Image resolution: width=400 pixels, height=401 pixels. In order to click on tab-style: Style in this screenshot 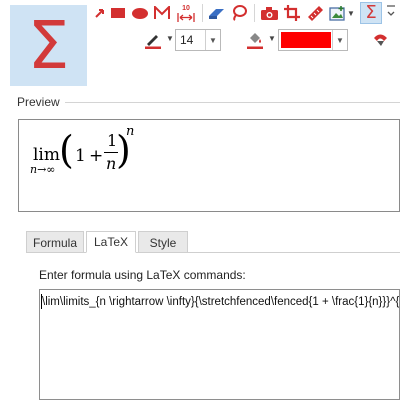, I will do `click(163, 242)`.